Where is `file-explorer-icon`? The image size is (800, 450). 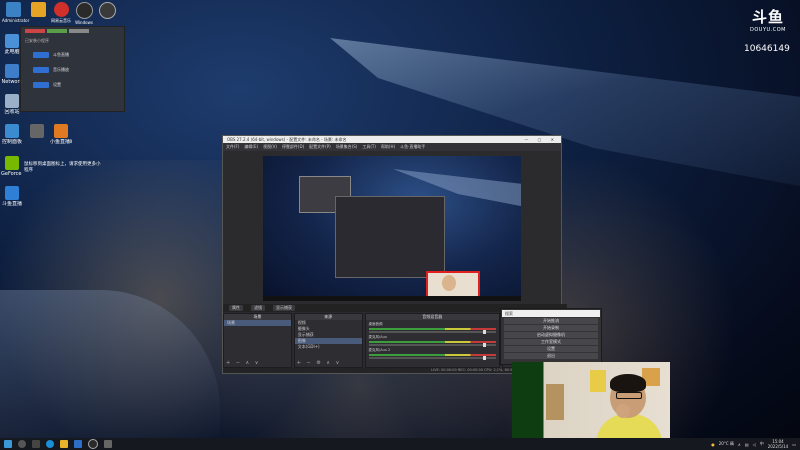 file-explorer-icon is located at coordinates (64, 444).